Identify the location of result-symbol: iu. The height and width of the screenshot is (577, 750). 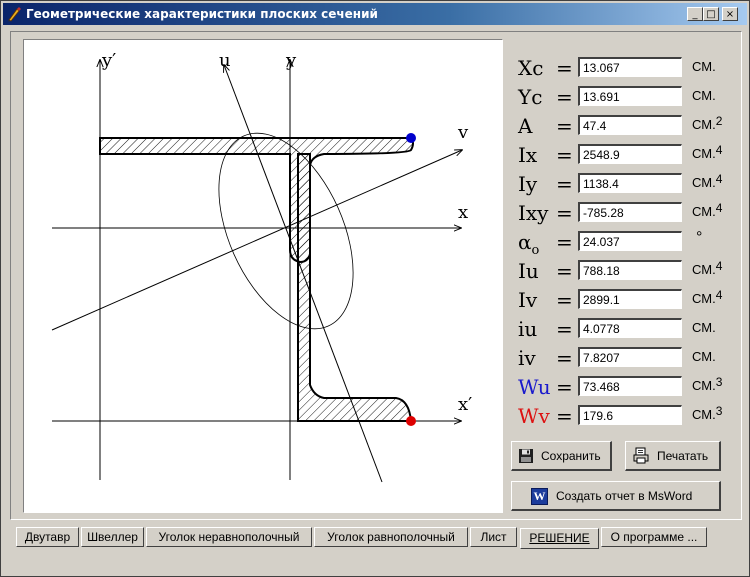
(528, 329).